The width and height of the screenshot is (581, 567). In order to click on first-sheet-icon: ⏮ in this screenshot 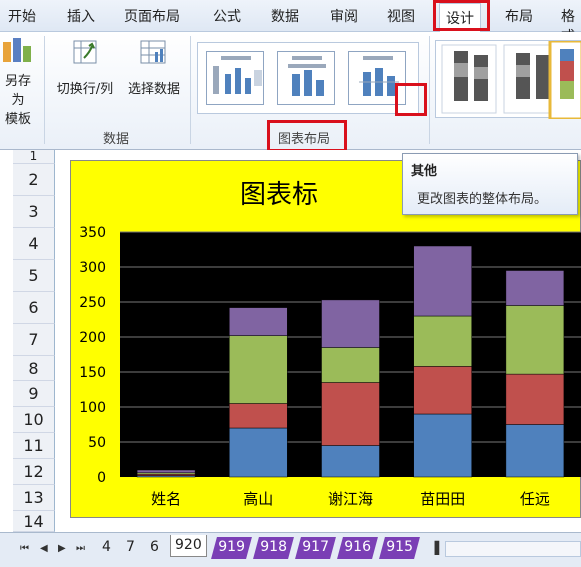, I will do `click(24, 548)`.